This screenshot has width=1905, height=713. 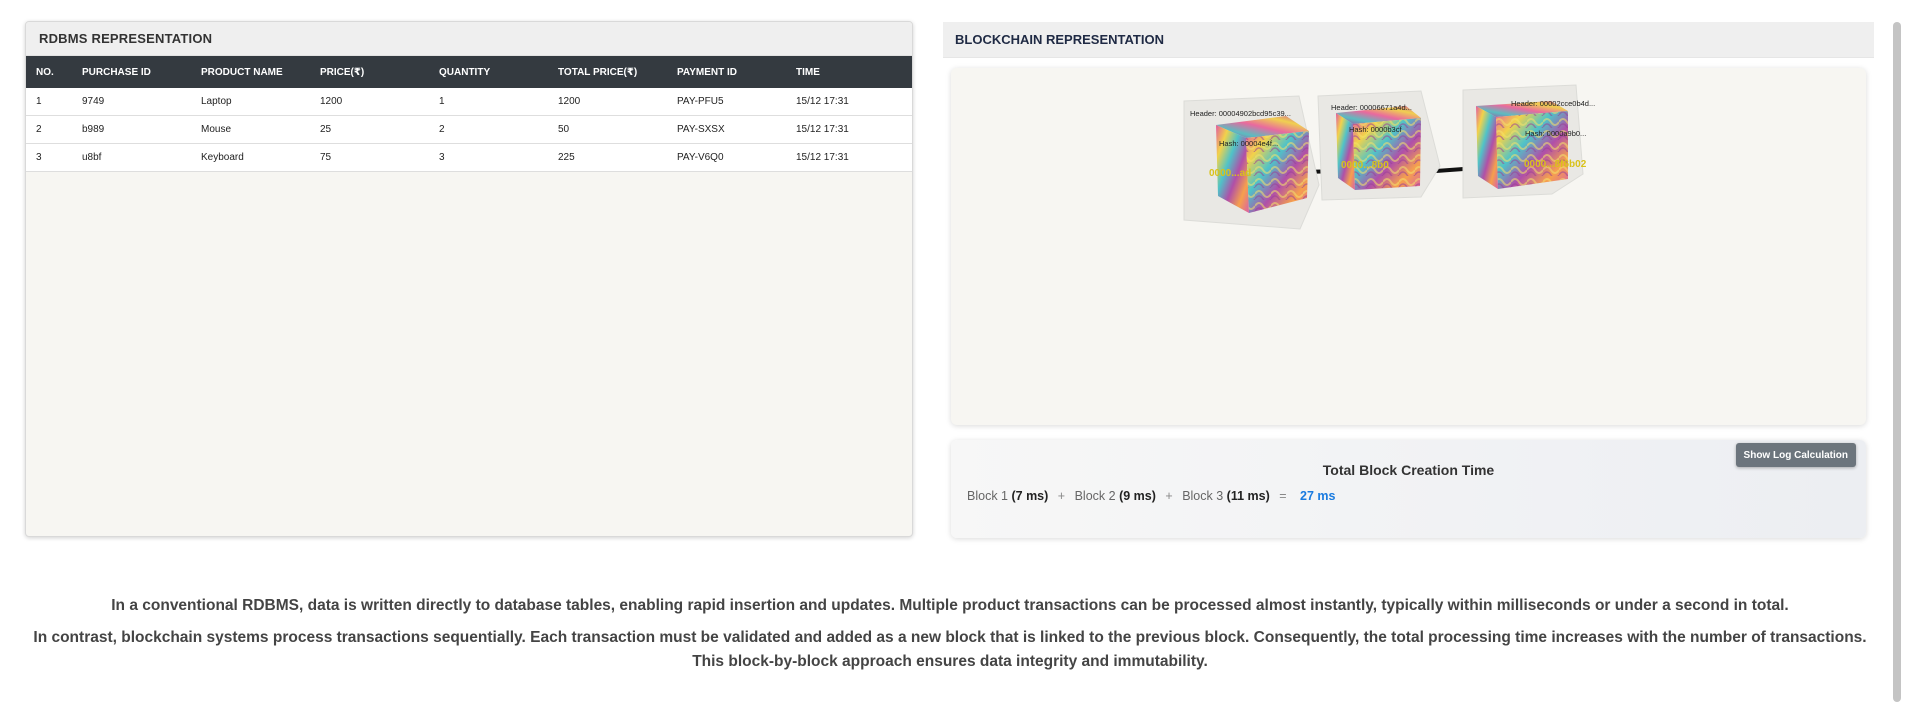 What do you see at coordinates (131, 157) in the screenshot?
I see `cell-purchase-id: u8bf` at bounding box center [131, 157].